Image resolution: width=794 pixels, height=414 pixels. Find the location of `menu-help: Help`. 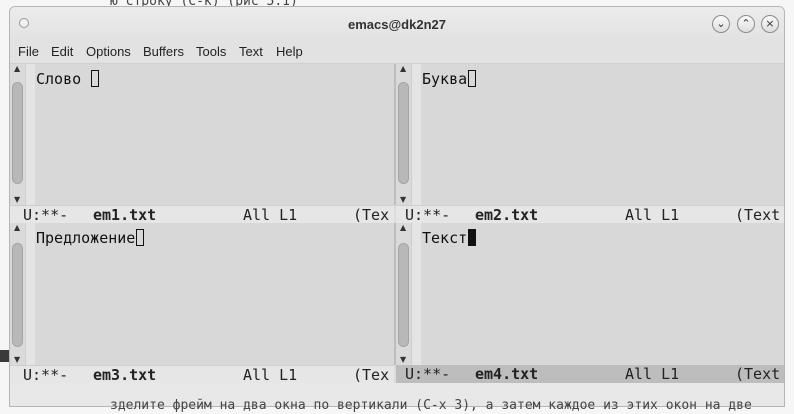

menu-help: Help is located at coordinates (289, 51).